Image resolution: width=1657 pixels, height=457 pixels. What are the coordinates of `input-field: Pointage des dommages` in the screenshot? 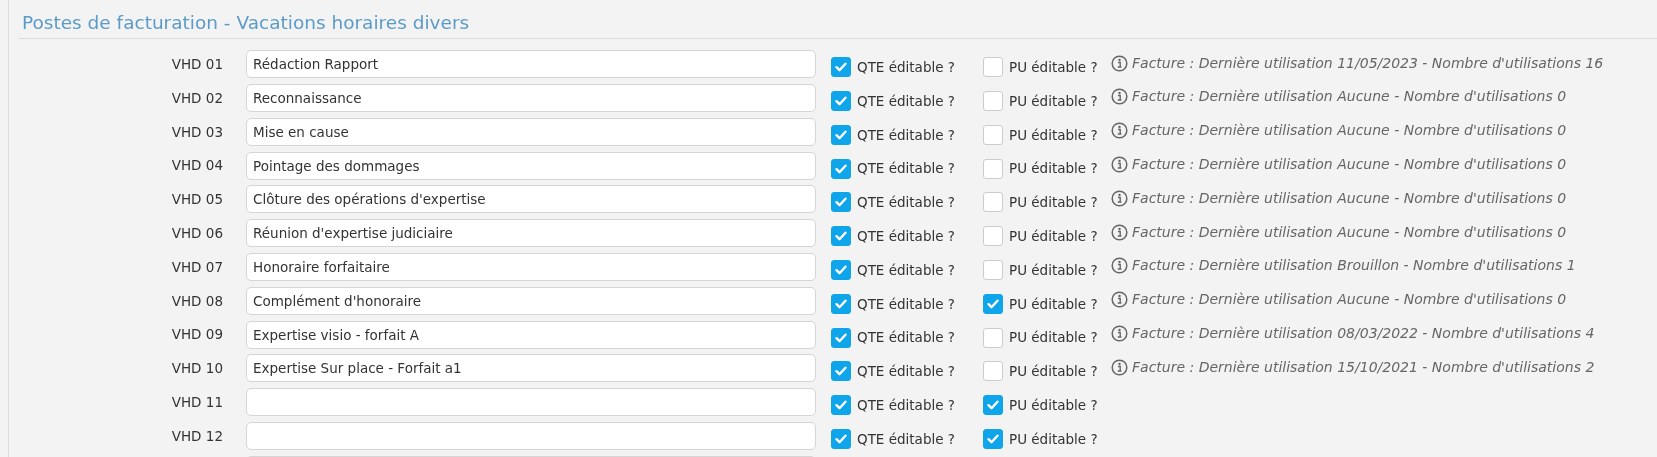 It's located at (531, 165).